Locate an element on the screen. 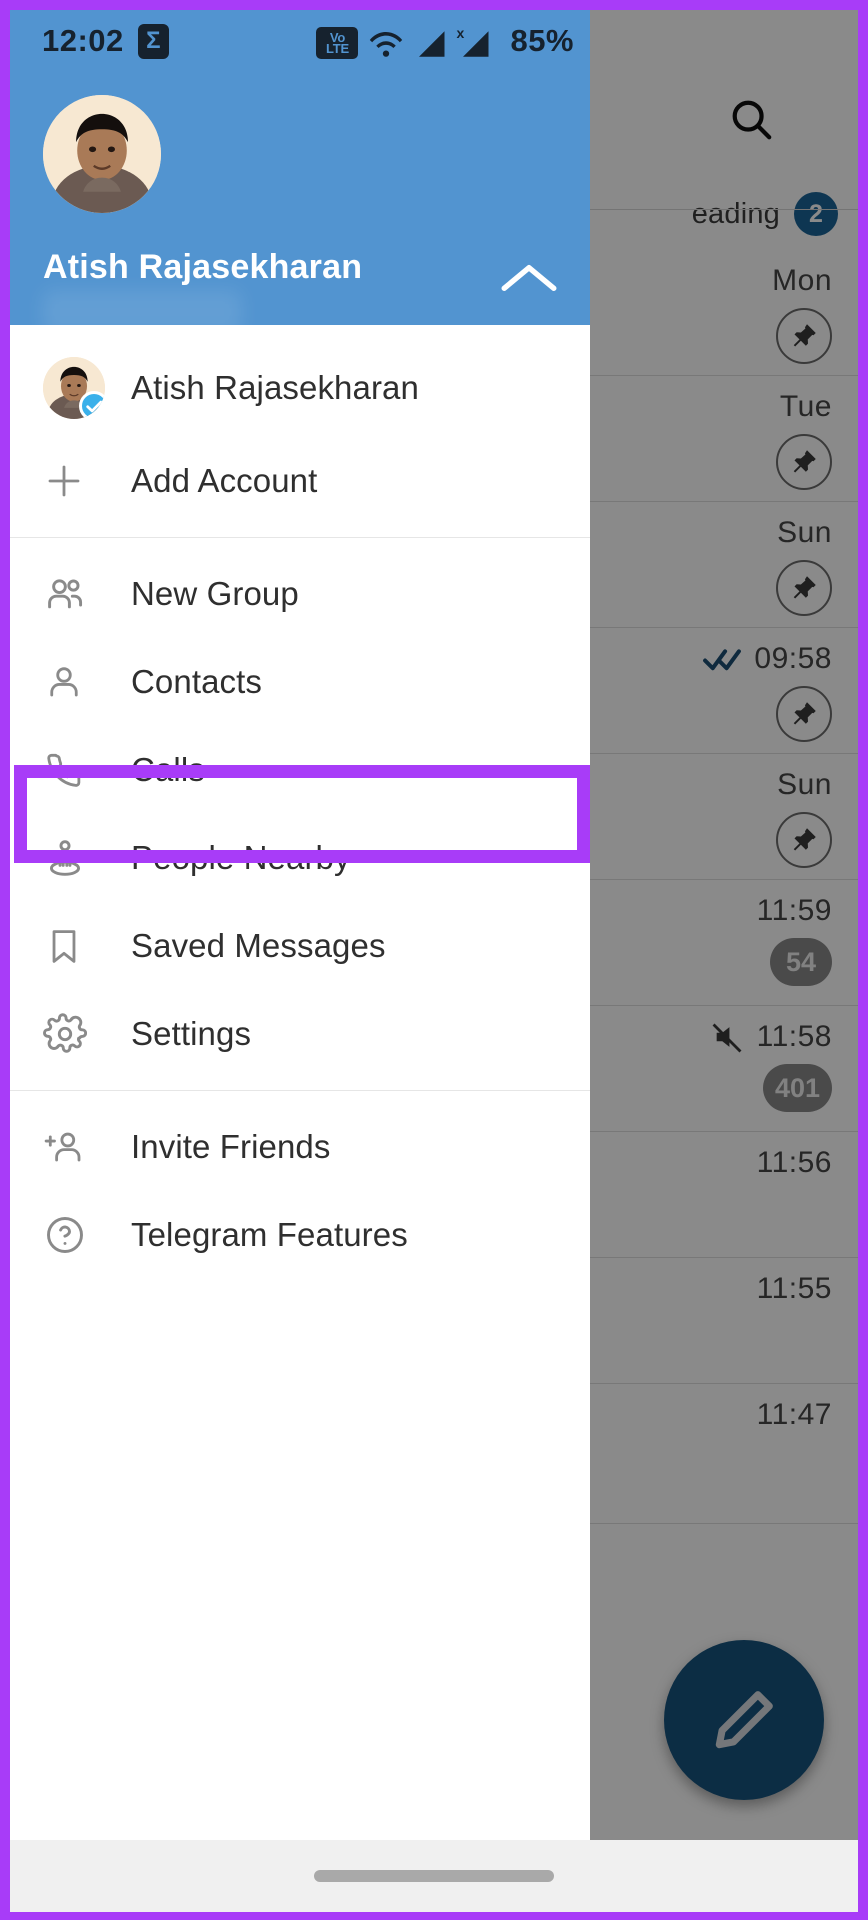  sigma-icon: Σ is located at coordinates (153, 41).